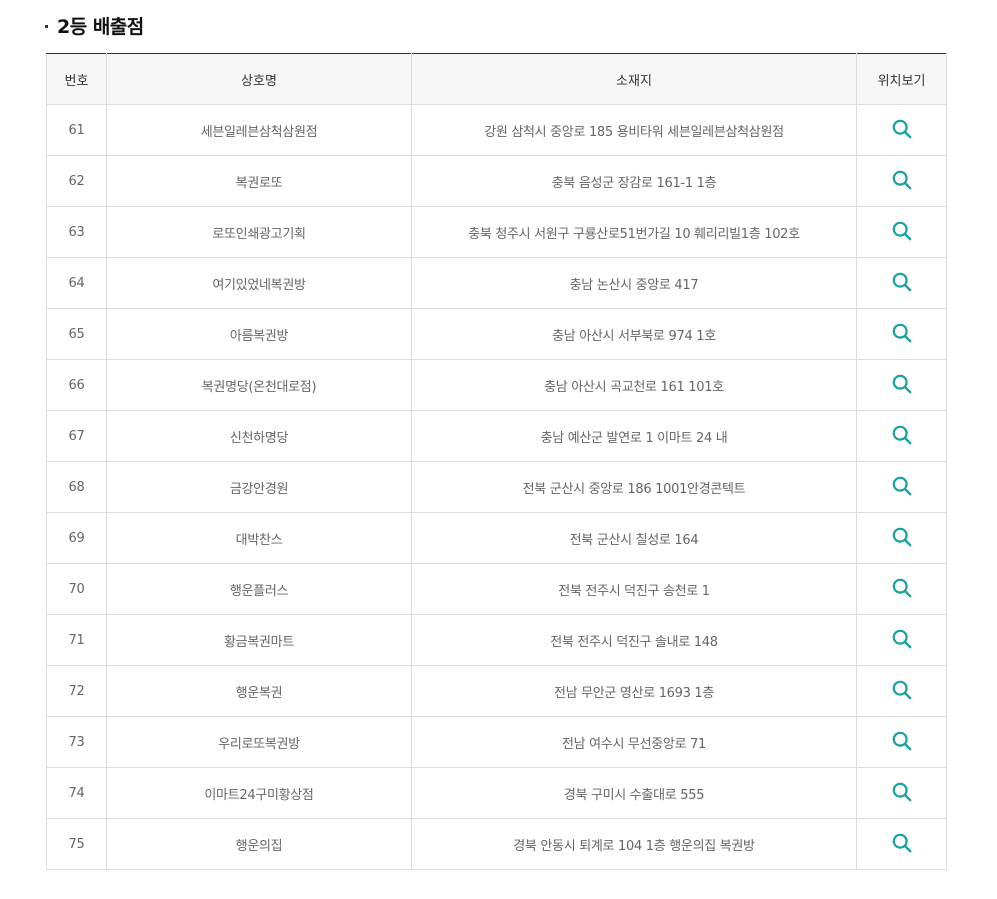 The image size is (997, 899). I want to click on row-shop-name: 복권명당(온천대로점), so click(259, 385).